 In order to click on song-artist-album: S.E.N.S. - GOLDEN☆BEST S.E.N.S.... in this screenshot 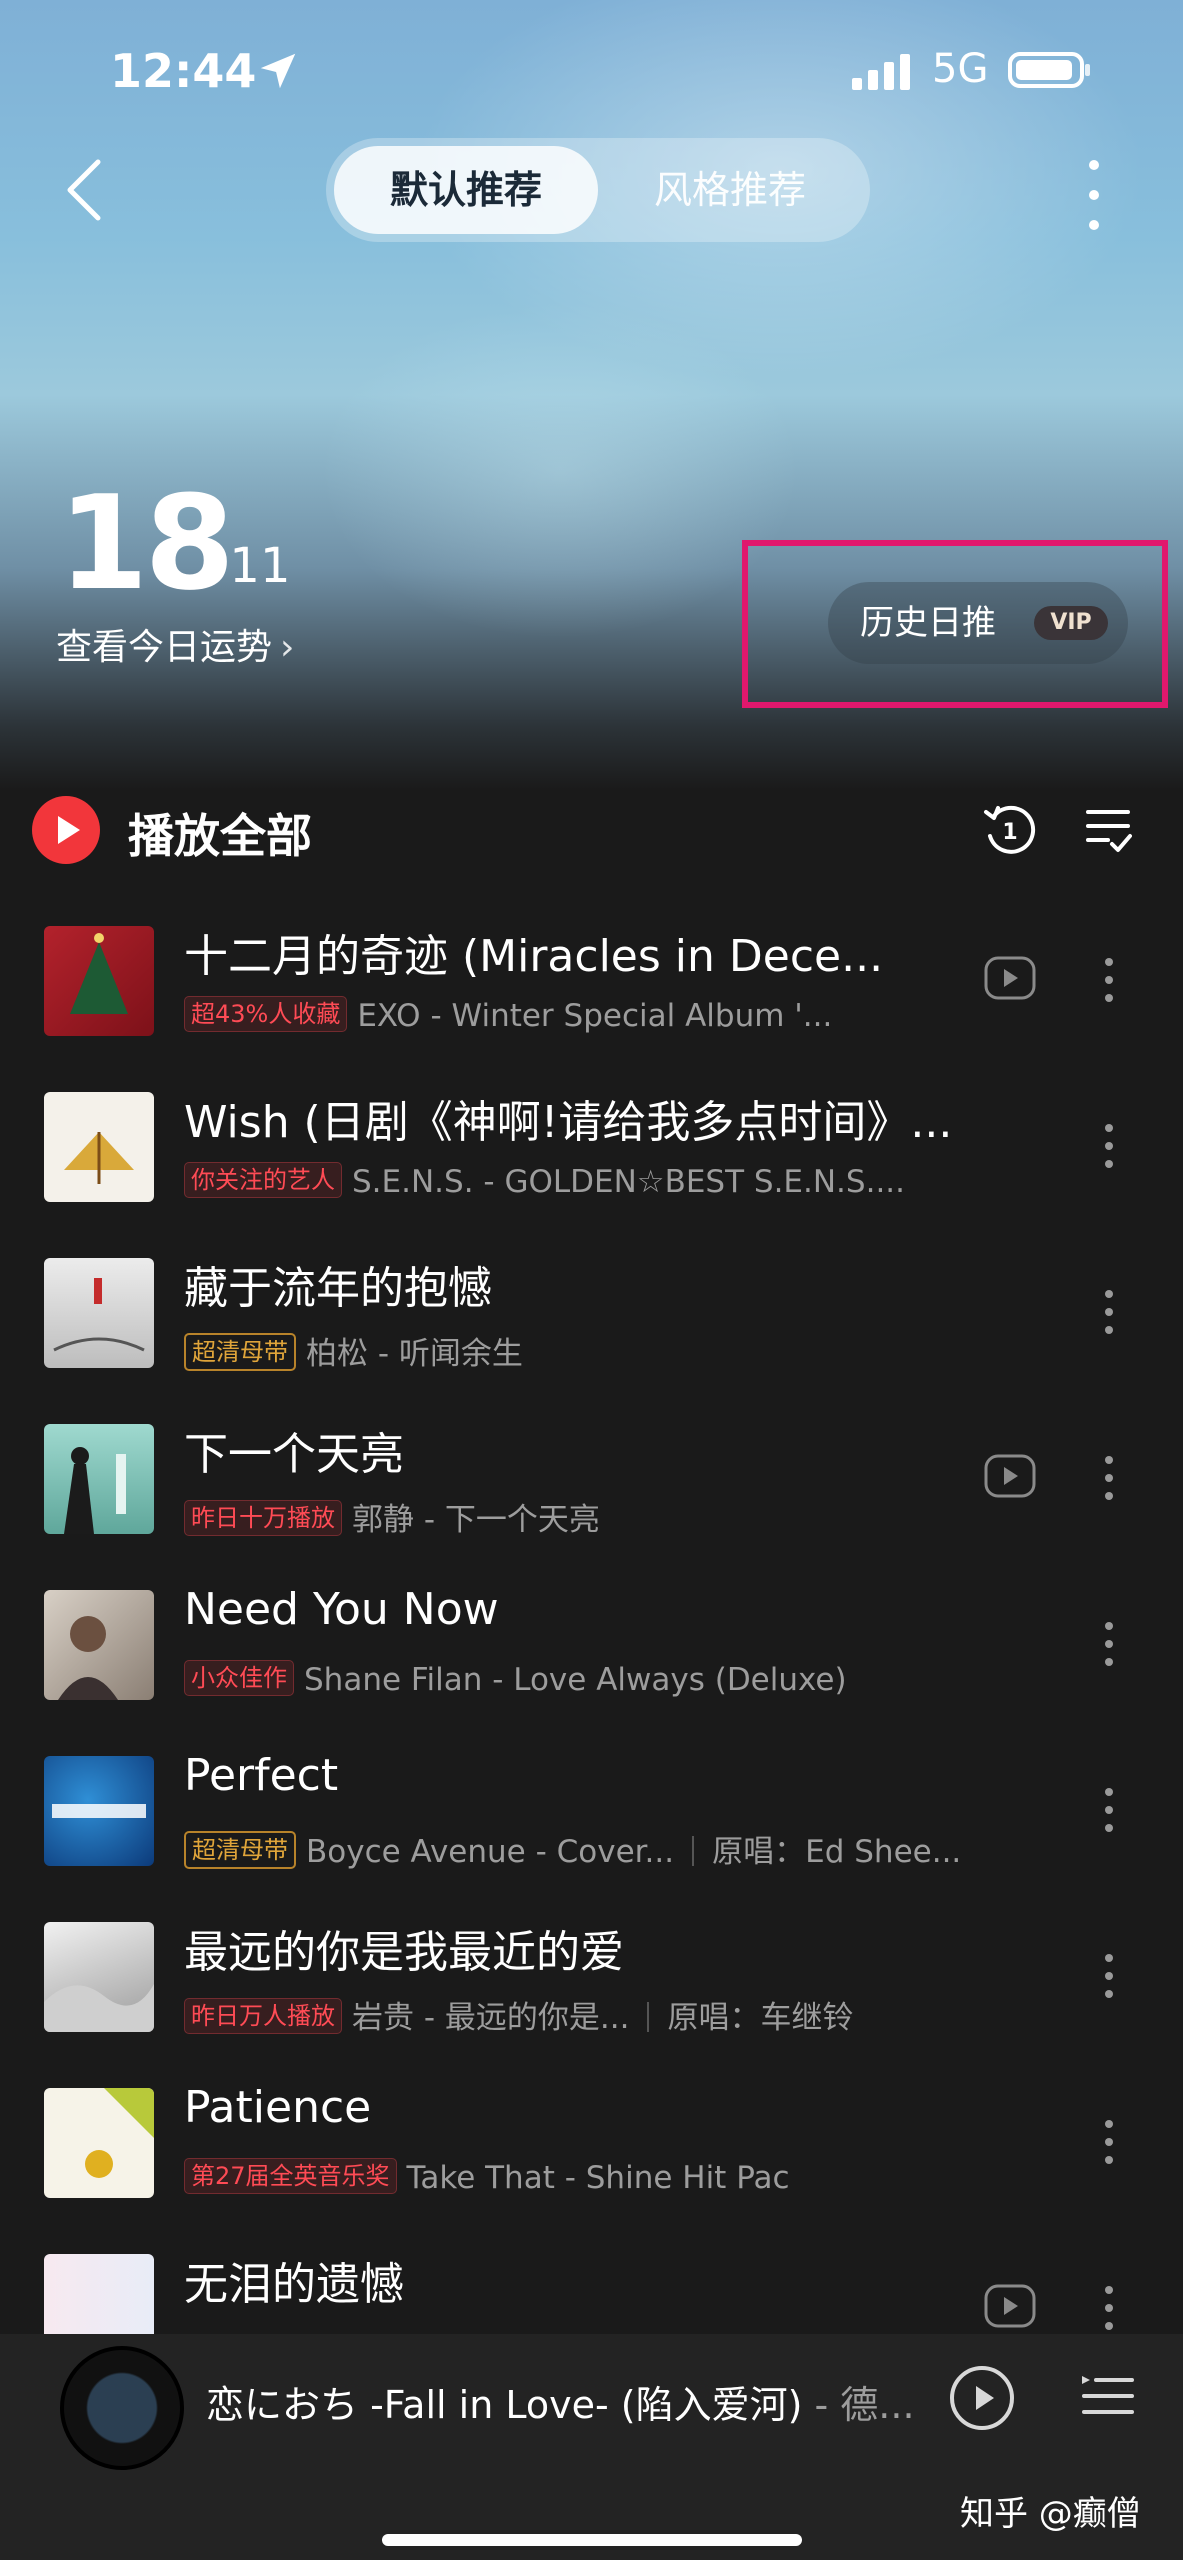, I will do `click(629, 1182)`.